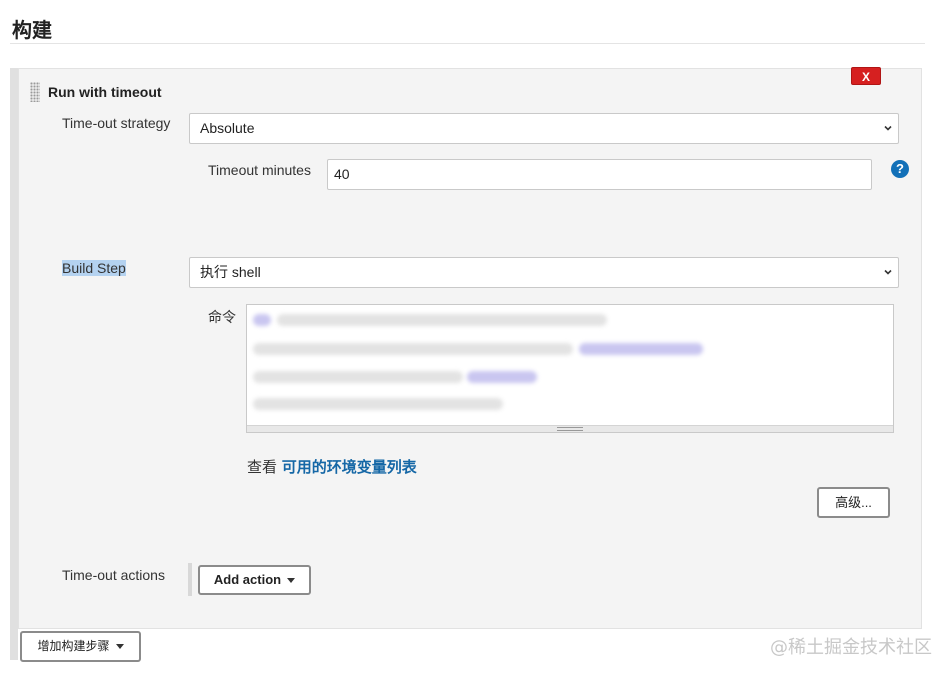 The height and width of the screenshot is (674, 950). I want to click on section-title: 构建, so click(32, 30).